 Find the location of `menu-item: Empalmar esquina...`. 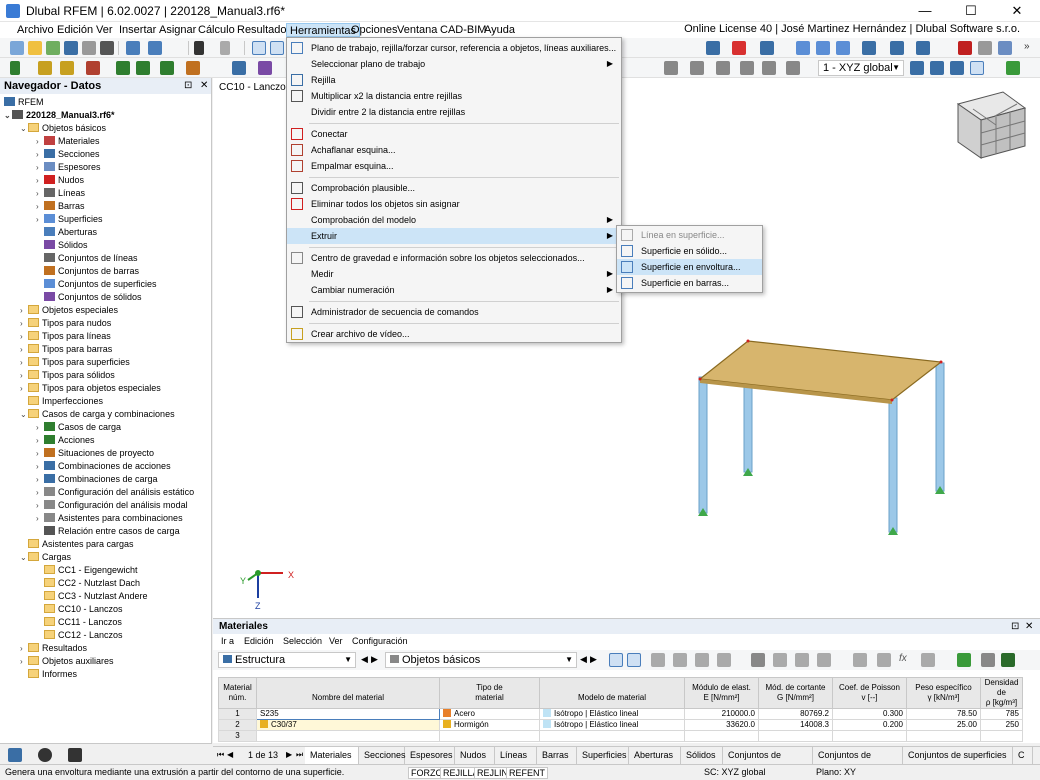

menu-item: Empalmar esquina... is located at coordinates (454, 166).